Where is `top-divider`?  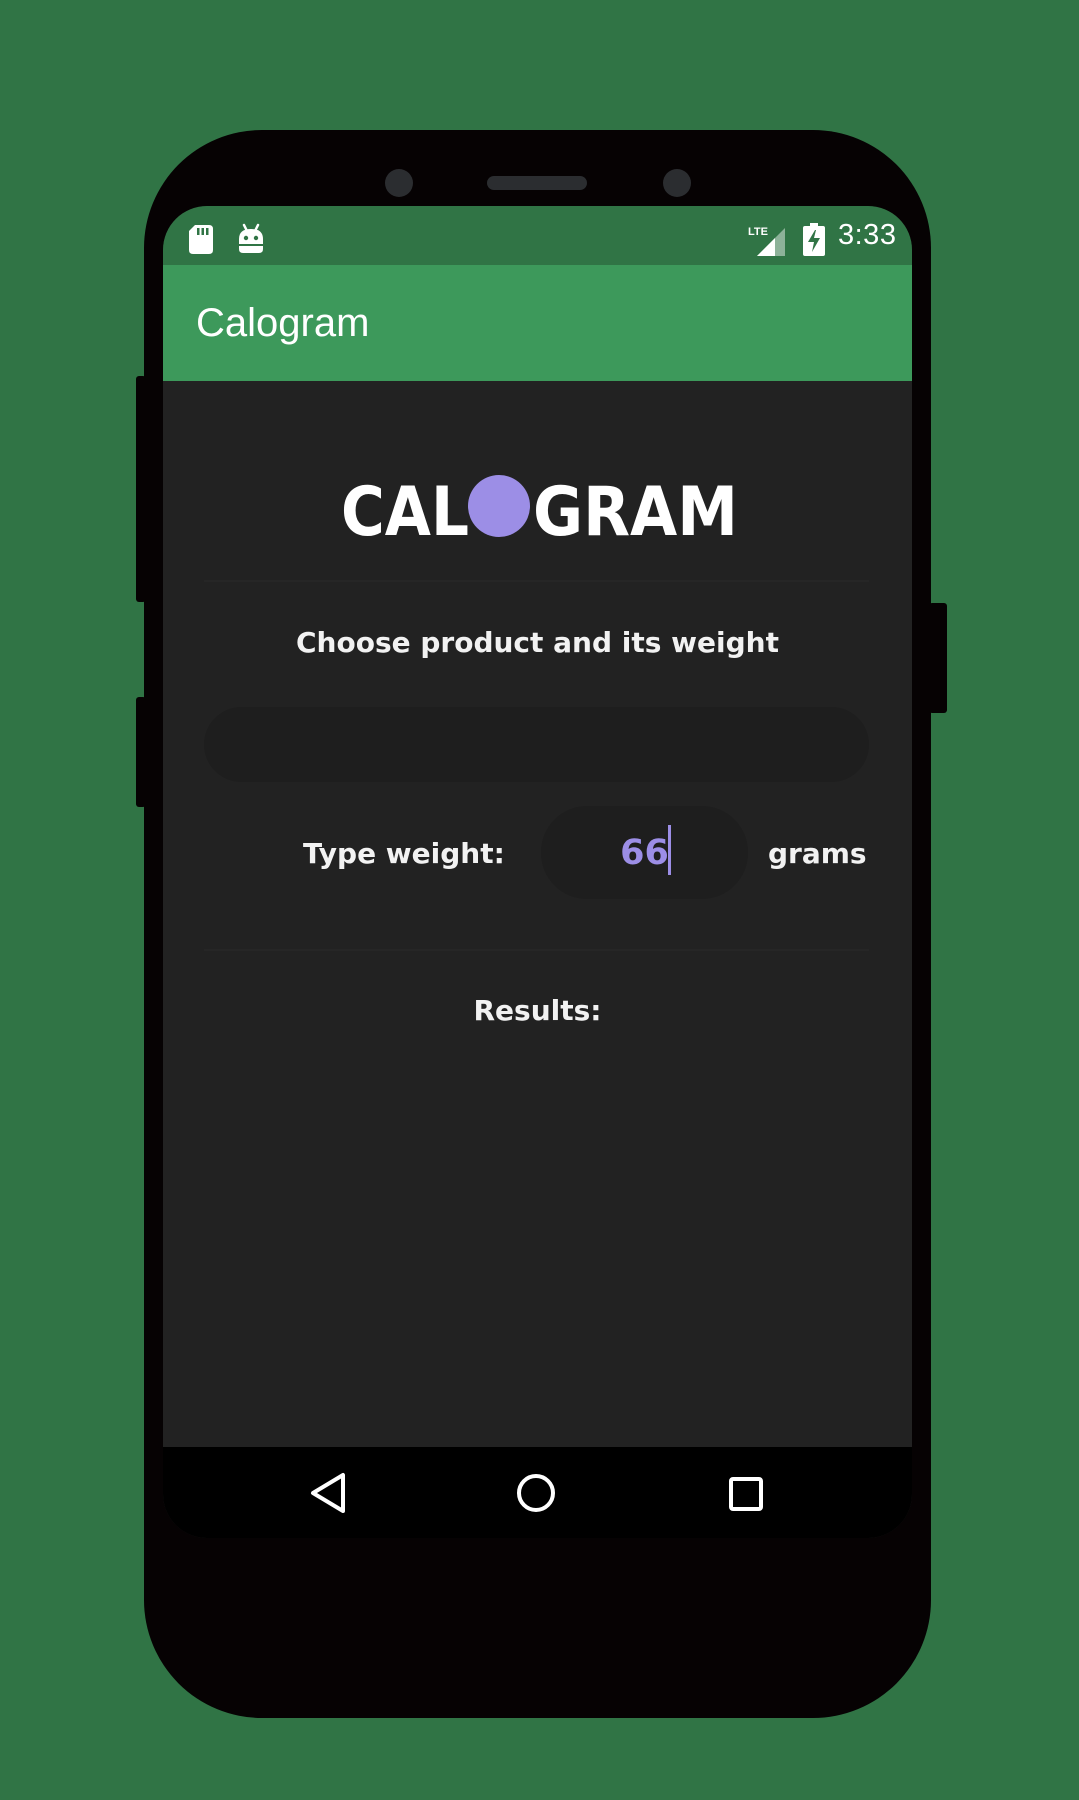 top-divider is located at coordinates (536, 581).